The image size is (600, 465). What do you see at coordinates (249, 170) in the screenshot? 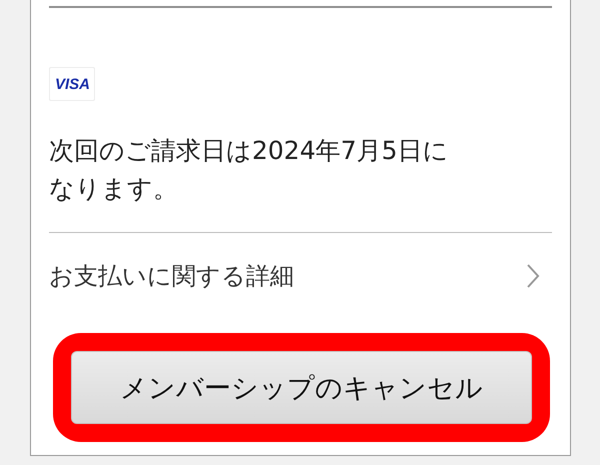
I see `billing-date-notice: 次回のご請求日は2024年7月5日になります。` at bounding box center [249, 170].